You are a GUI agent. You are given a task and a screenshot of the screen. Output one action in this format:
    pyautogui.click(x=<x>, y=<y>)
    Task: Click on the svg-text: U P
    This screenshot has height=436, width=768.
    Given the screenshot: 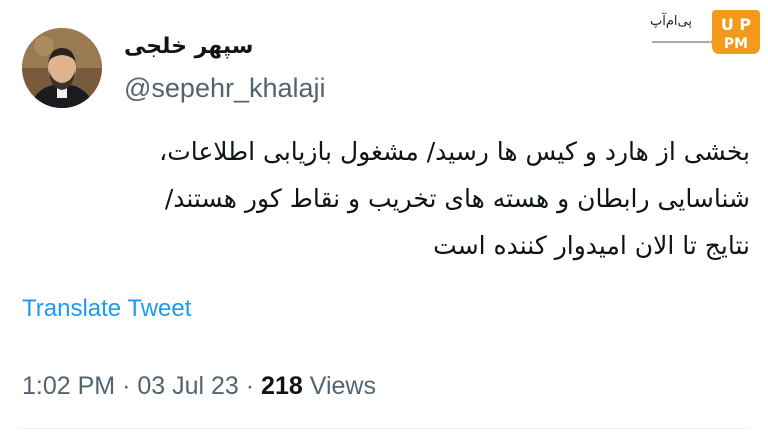 What is the action you would take?
    pyautogui.click(x=736, y=24)
    